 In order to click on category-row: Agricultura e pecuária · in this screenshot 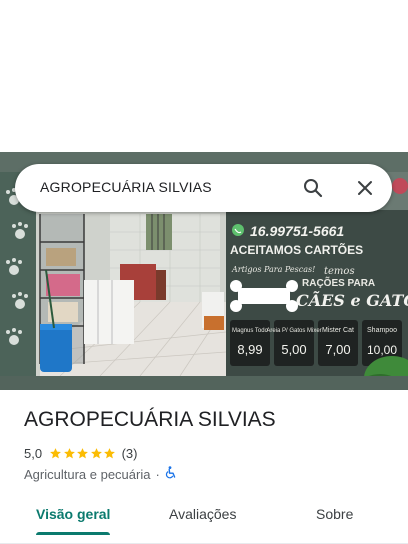, I will do `click(100, 474)`.